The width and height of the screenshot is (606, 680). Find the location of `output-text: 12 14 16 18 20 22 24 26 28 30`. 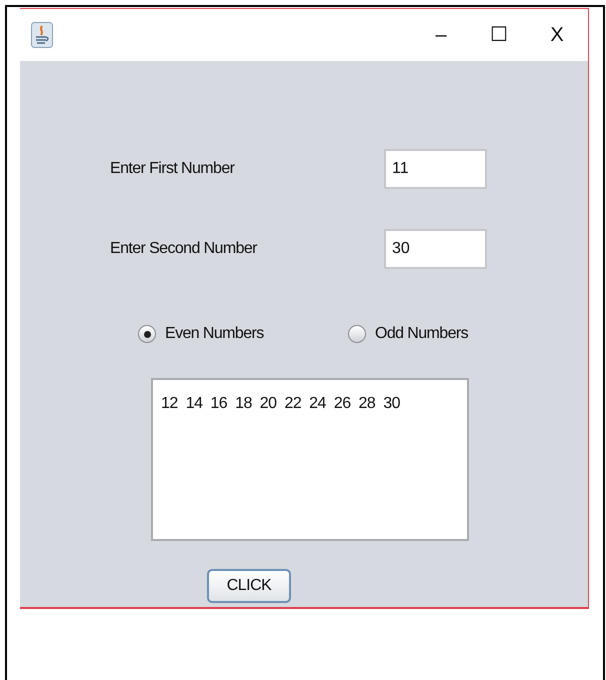

output-text: 12 14 16 18 20 22 24 26 28 30 is located at coordinates (280, 403).